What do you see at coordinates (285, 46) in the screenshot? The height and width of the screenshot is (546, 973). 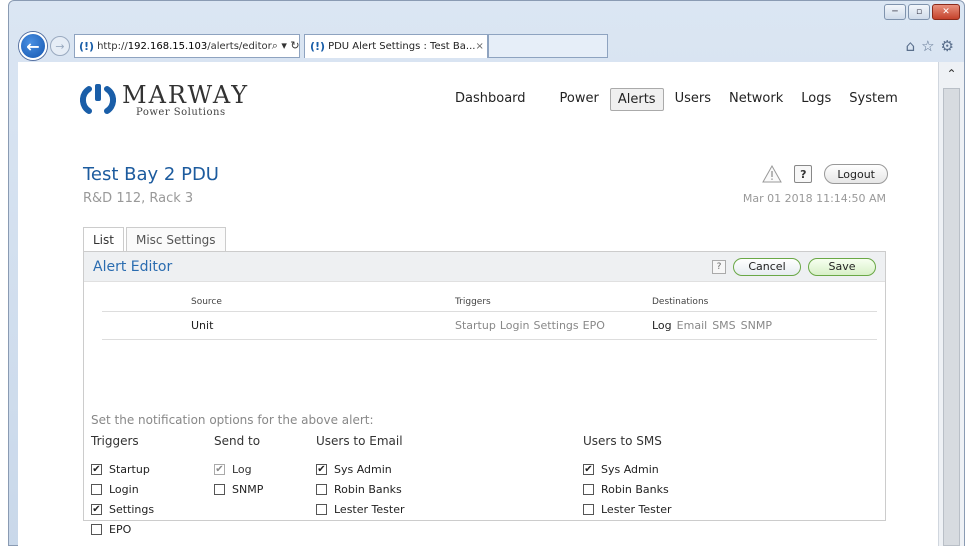 I see `address-tools-icon: ⌕ ▾ ↻` at bounding box center [285, 46].